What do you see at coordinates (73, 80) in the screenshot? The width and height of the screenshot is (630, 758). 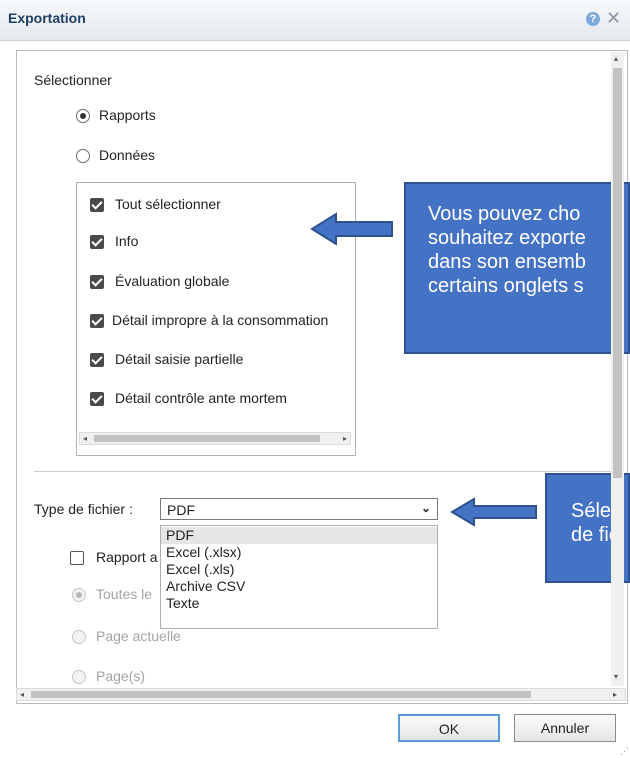 I see `select-section-label: Sélectionner` at bounding box center [73, 80].